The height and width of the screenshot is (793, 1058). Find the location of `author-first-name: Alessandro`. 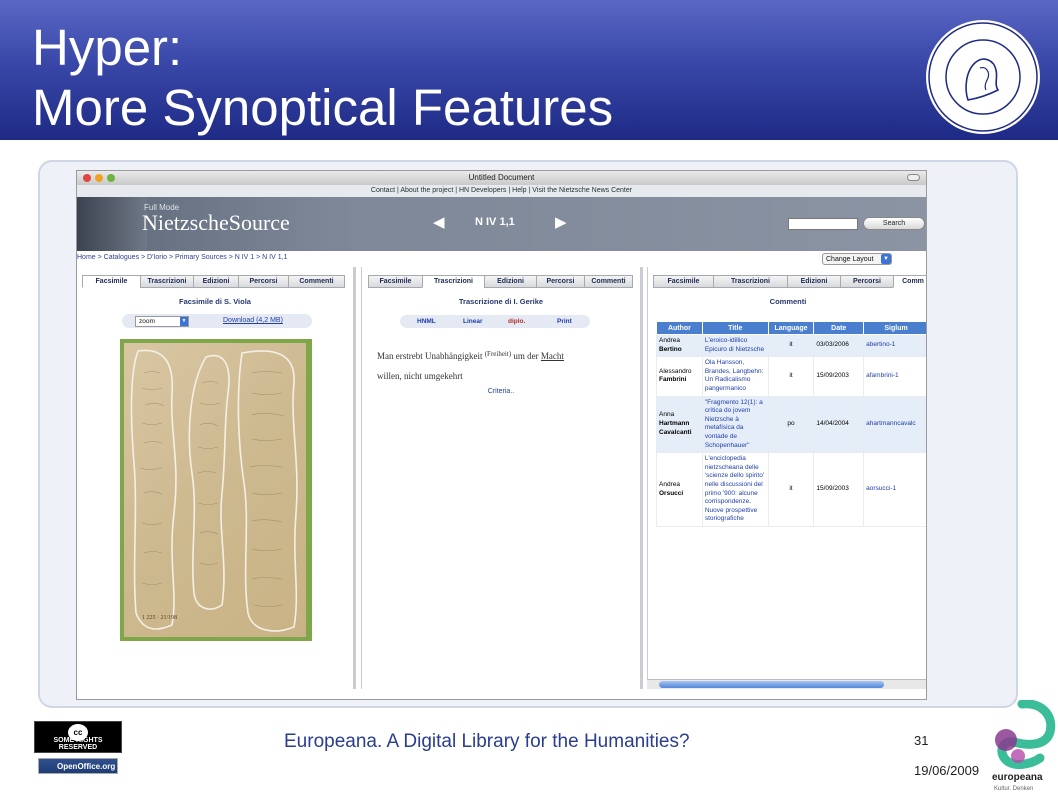

author-first-name: Alessandro is located at coordinates (675, 371).